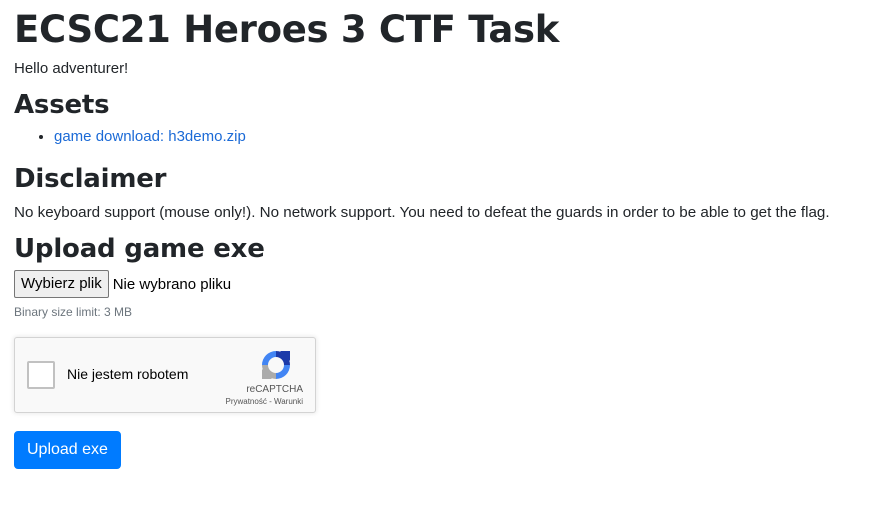  Describe the element at coordinates (128, 374) in the screenshot. I see `recaptcha-label: Nie jestem robotem` at that location.